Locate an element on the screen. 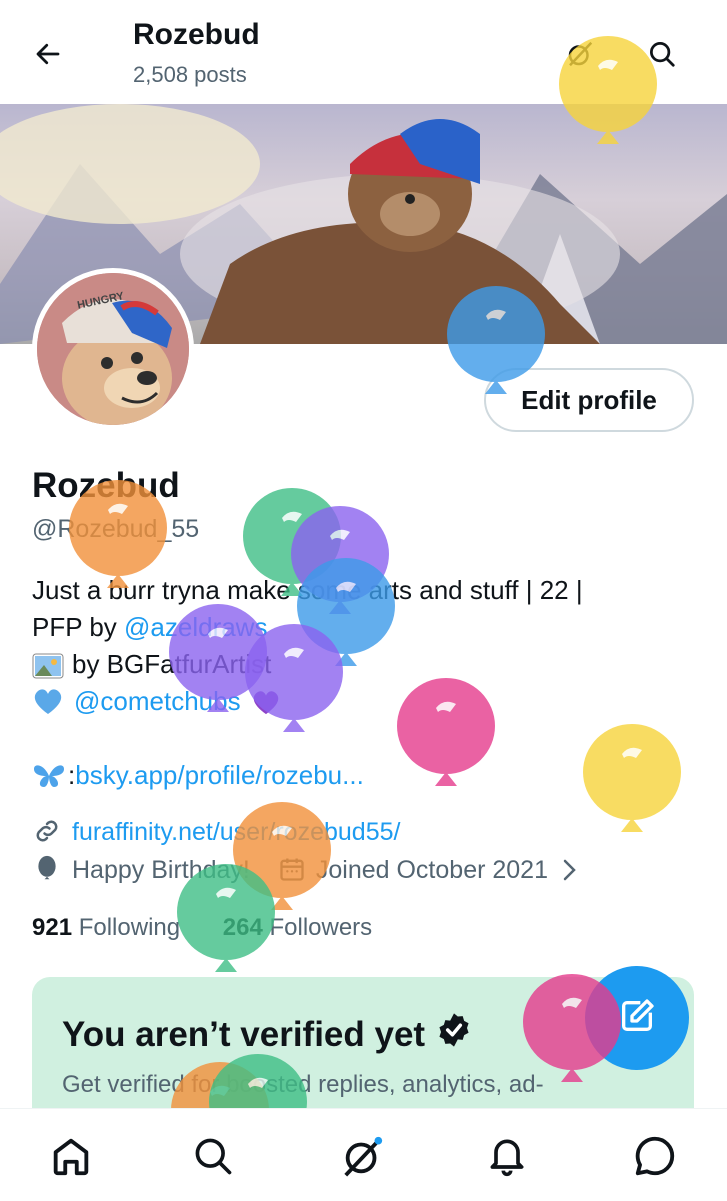 Image resolution: width=727 pixels, height=1201 pixels. blue-heart-icon is located at coordinates (48, 702).